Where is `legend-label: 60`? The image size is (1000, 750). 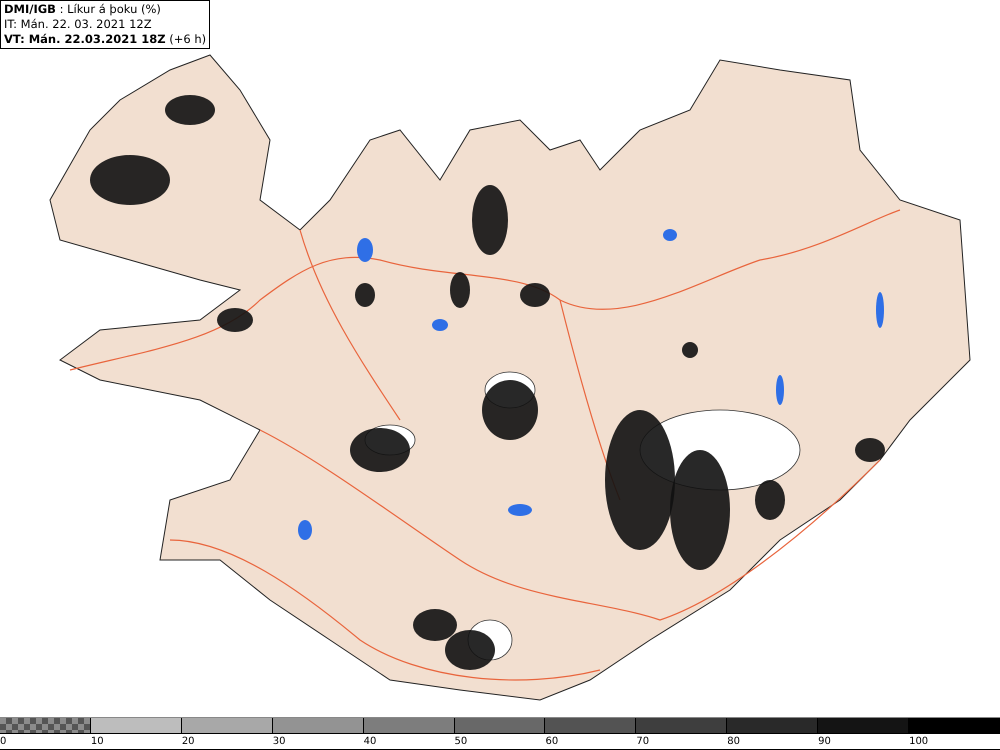 legend-label: 60 is located at coordinates (551, 742).